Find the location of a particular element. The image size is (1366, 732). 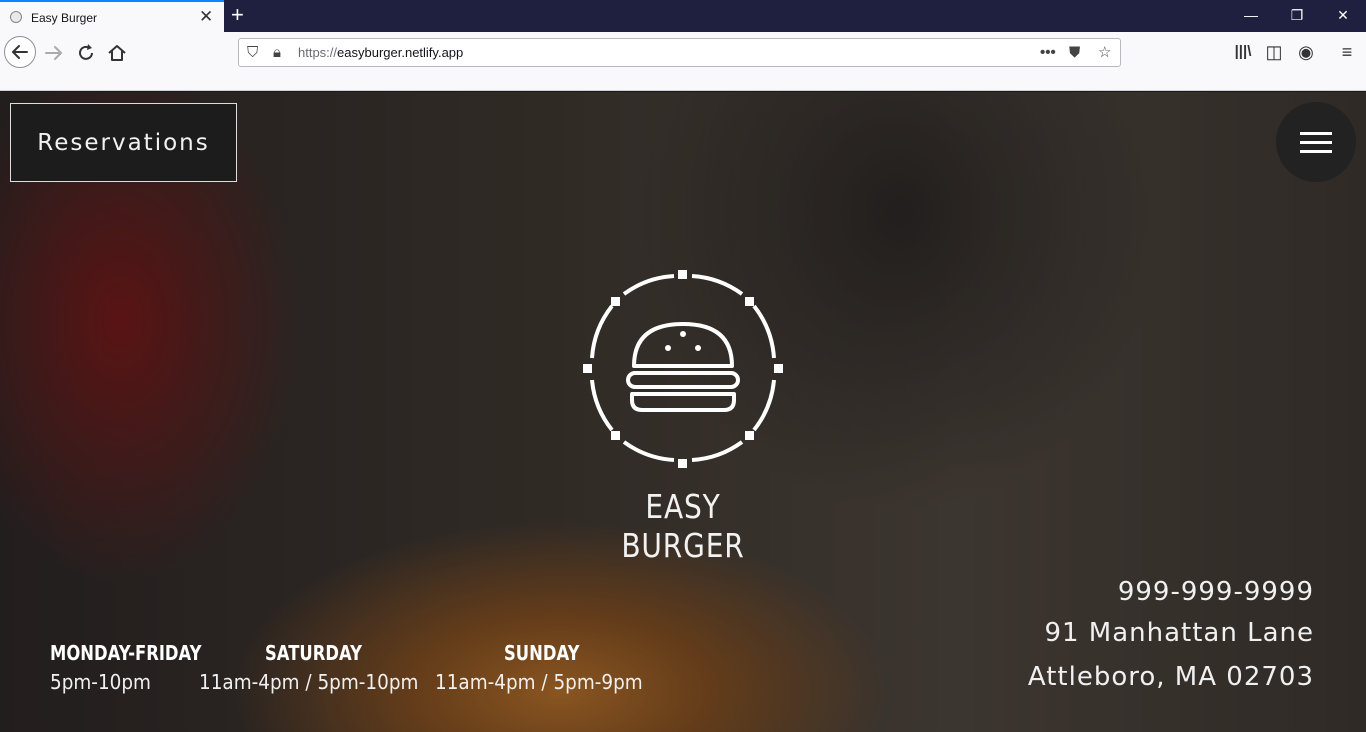

hours-time-saturday: 11am-4pm / 5pm-10pm is located at coordinates (309, 682).